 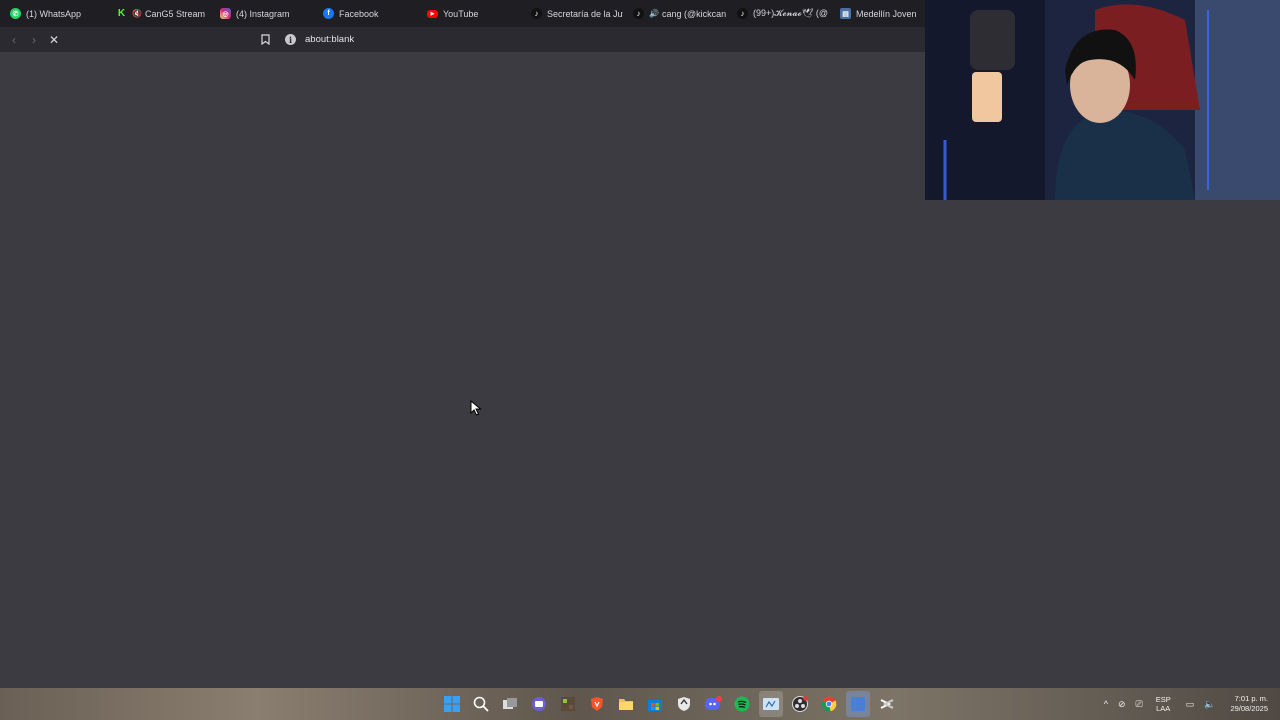 I want to click on speaker-icon: 🔊, so click(x=654, y=13).